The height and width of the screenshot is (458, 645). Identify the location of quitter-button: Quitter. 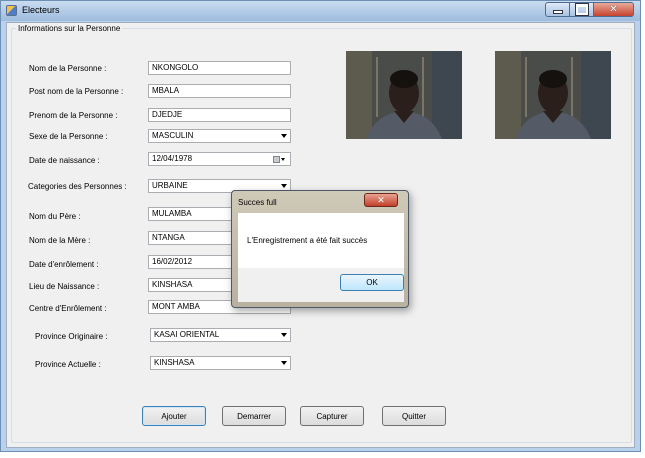
(414, 416).